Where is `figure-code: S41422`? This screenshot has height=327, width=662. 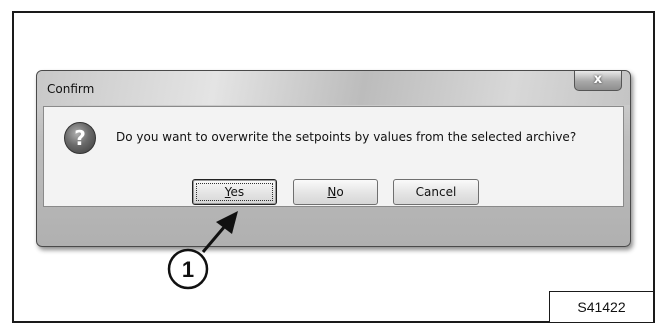
figure-code: S41422 is located at coordinates (601, 307).